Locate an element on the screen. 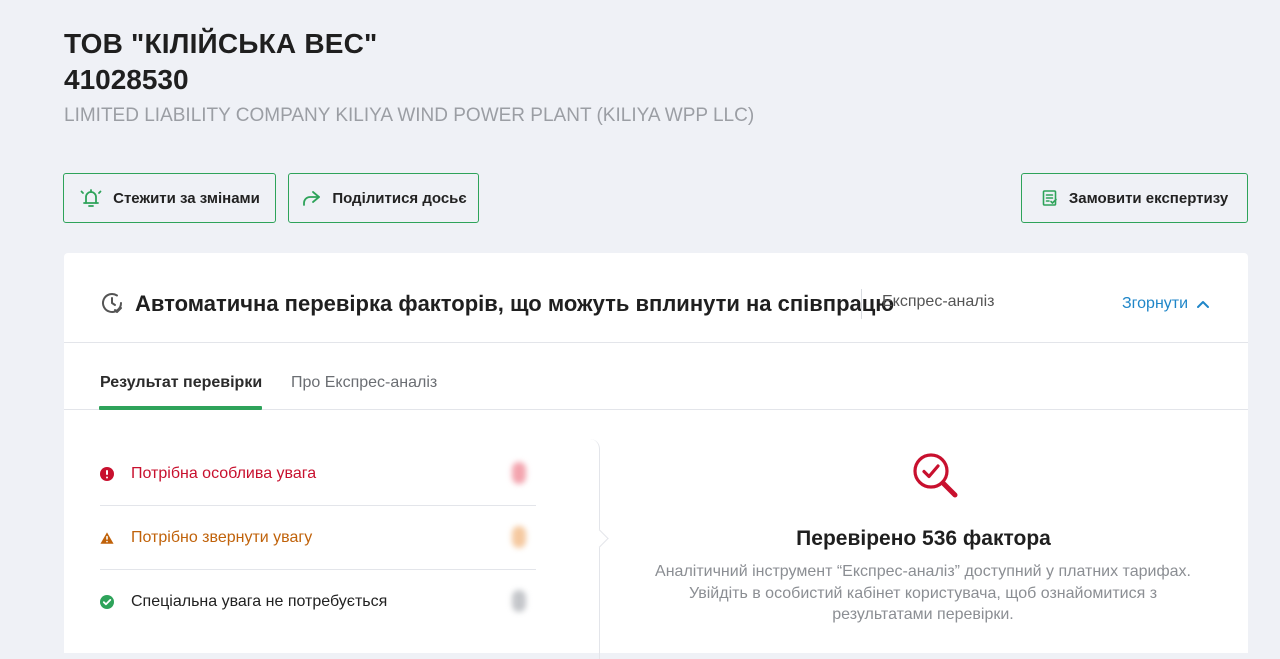 Image resolution: width=1280 pixels, height=659 pixels. result-ok-label: Спеціальна увага не потребується is located at coordinates (259, 601).